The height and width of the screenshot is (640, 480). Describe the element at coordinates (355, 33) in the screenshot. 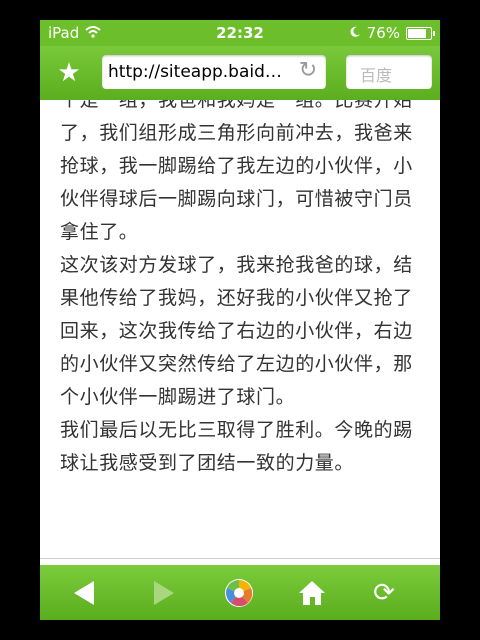

I see `moon-icon` at that location.